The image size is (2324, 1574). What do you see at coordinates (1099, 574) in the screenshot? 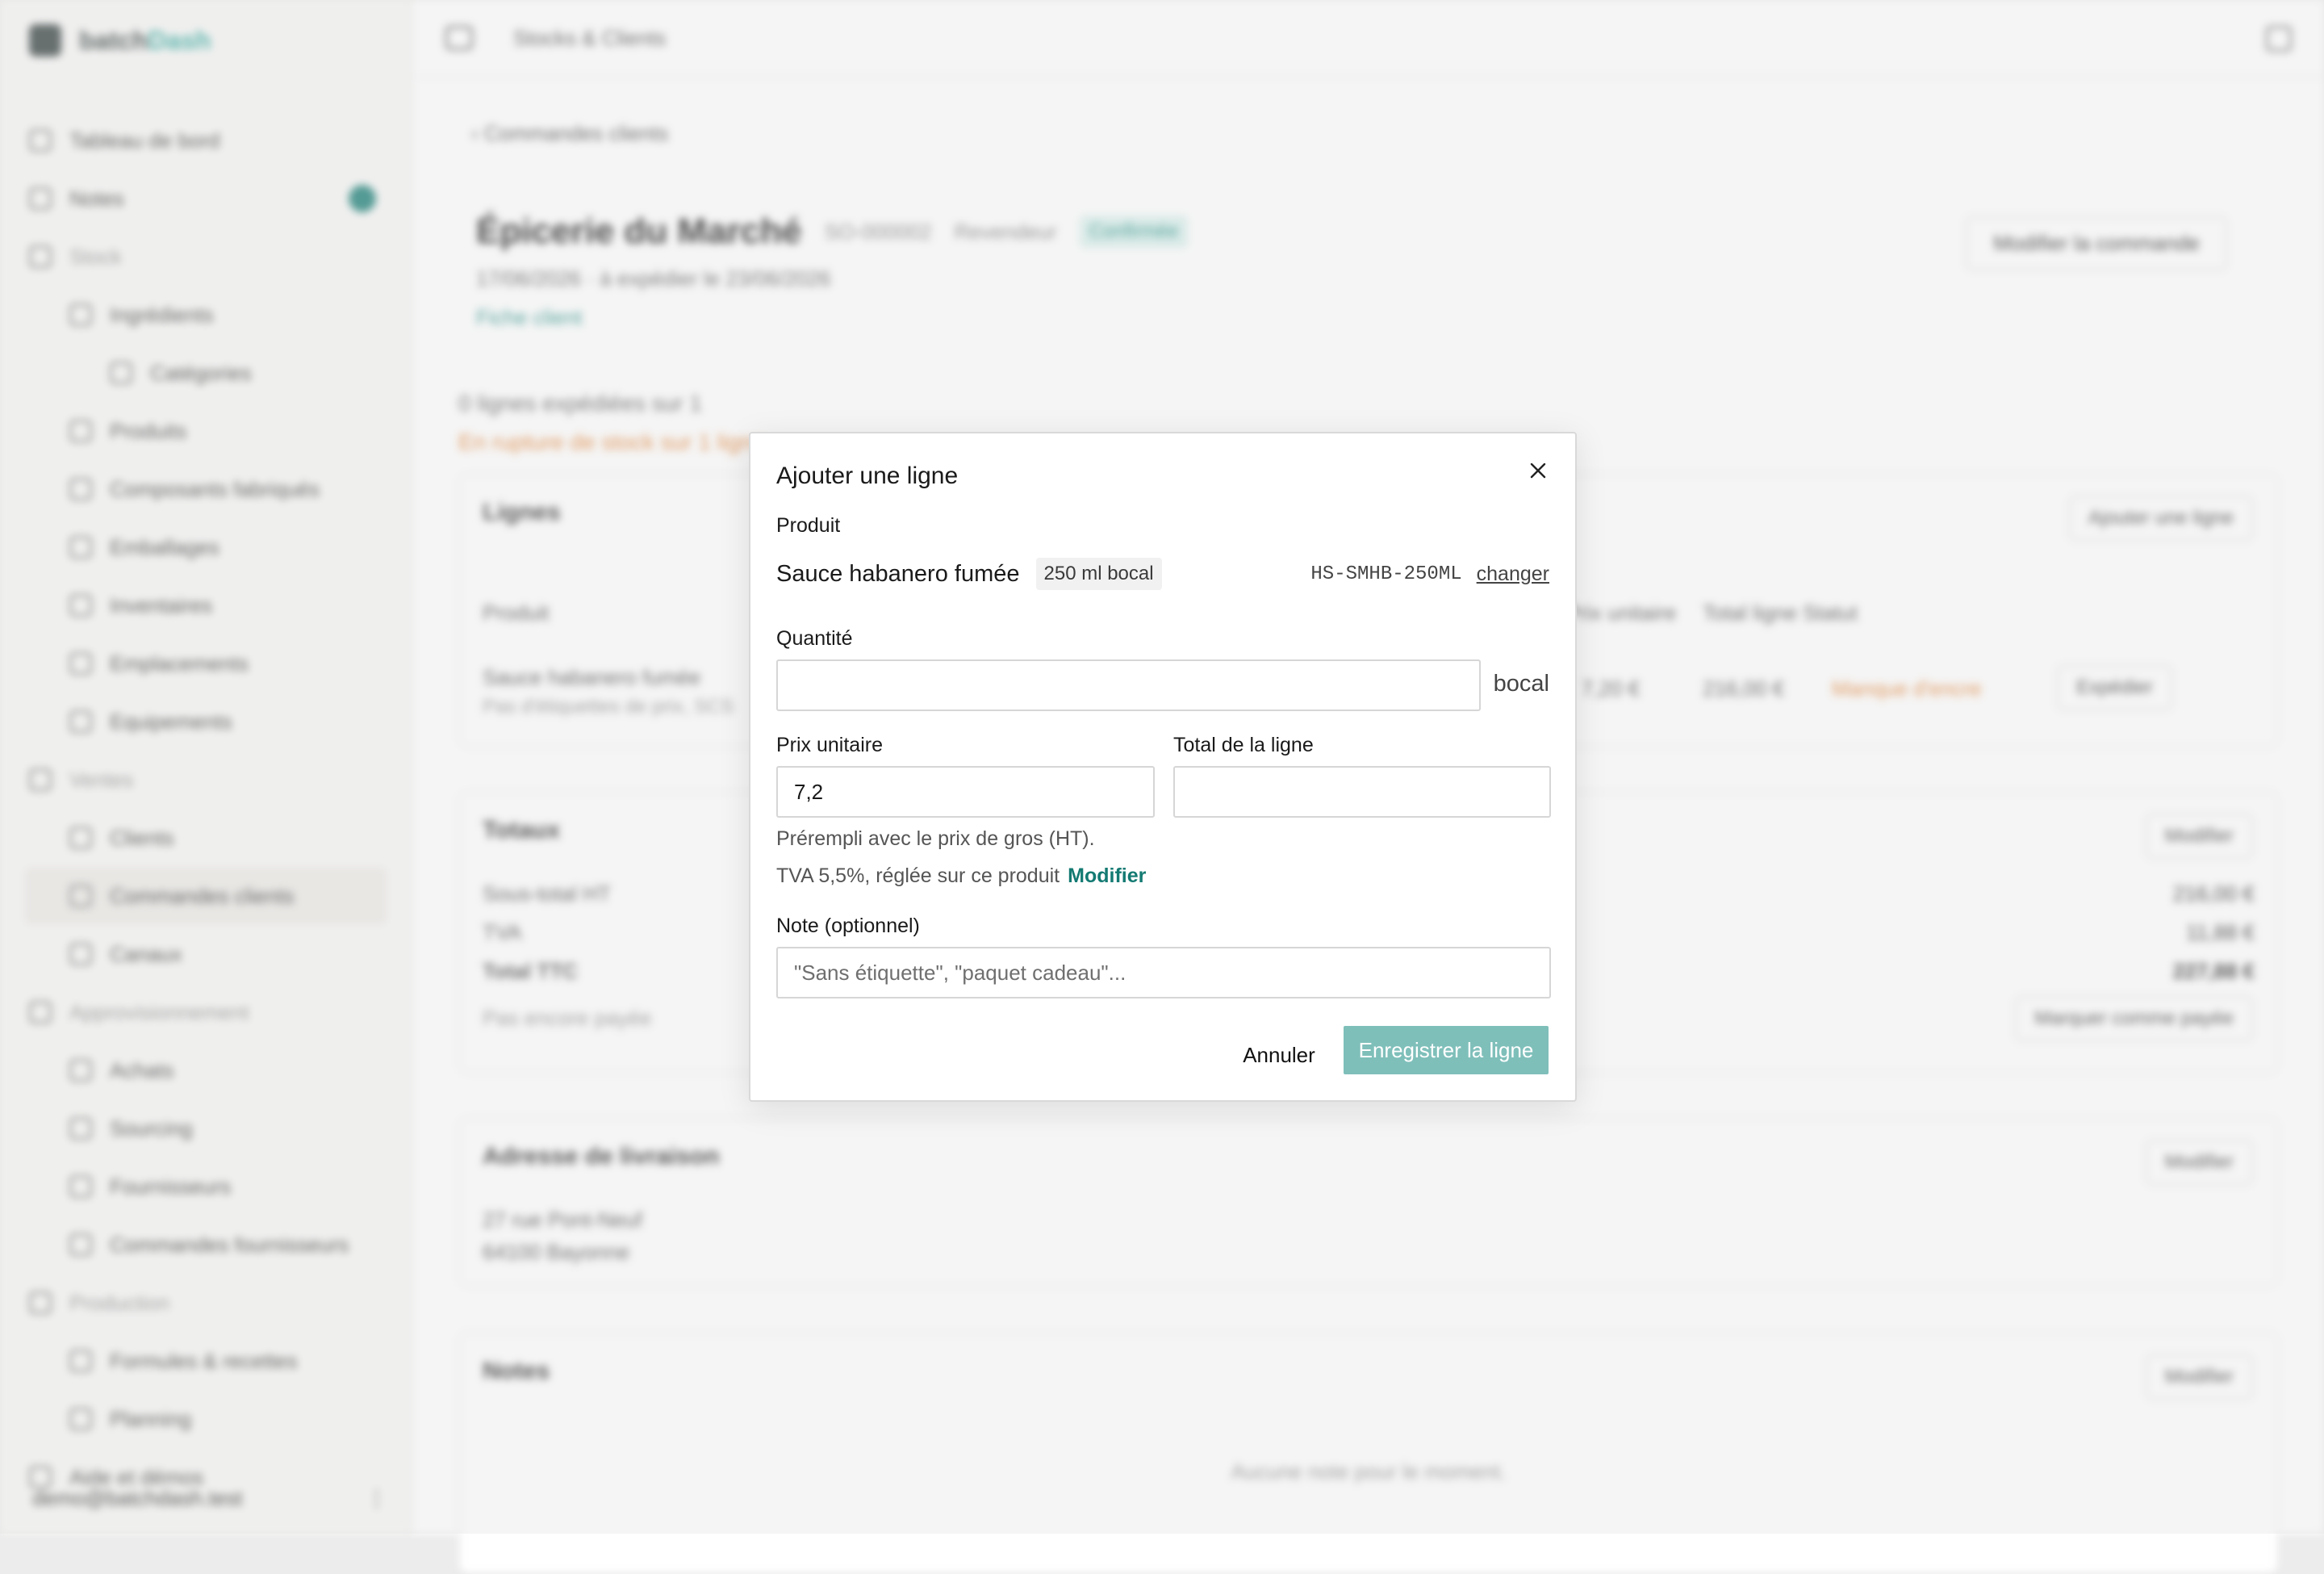
I see `product-pack-badge: 250 ml bocal` at bounding box center [1099, 574].